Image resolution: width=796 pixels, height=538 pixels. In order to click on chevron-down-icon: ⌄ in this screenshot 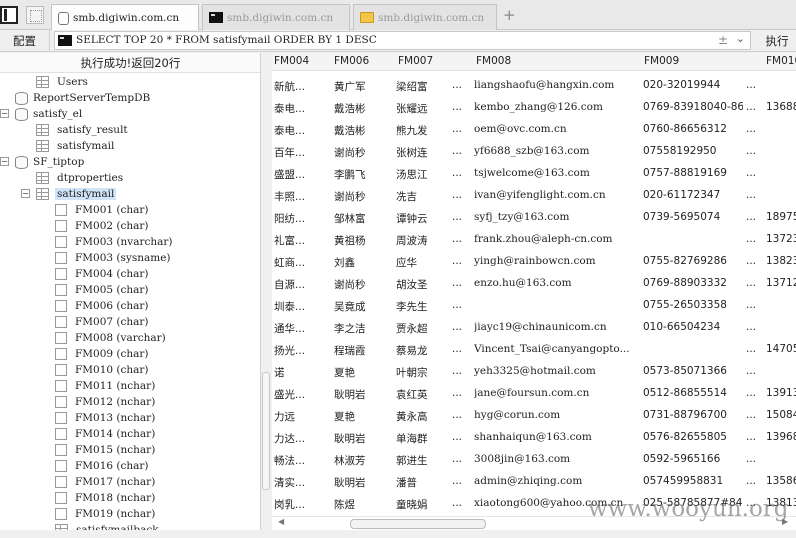, I will do `click(740, 38)`.